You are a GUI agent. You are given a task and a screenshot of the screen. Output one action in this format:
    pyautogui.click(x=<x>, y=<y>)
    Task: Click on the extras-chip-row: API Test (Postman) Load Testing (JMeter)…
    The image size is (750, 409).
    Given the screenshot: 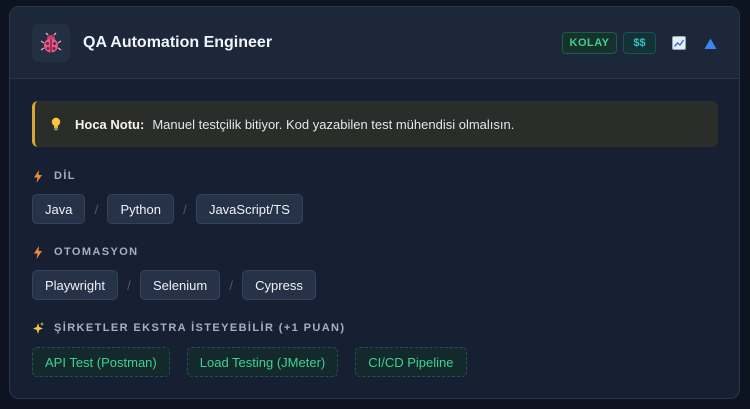 What is the action you would take?
    pyautogui.click(x=258, y=362)
    